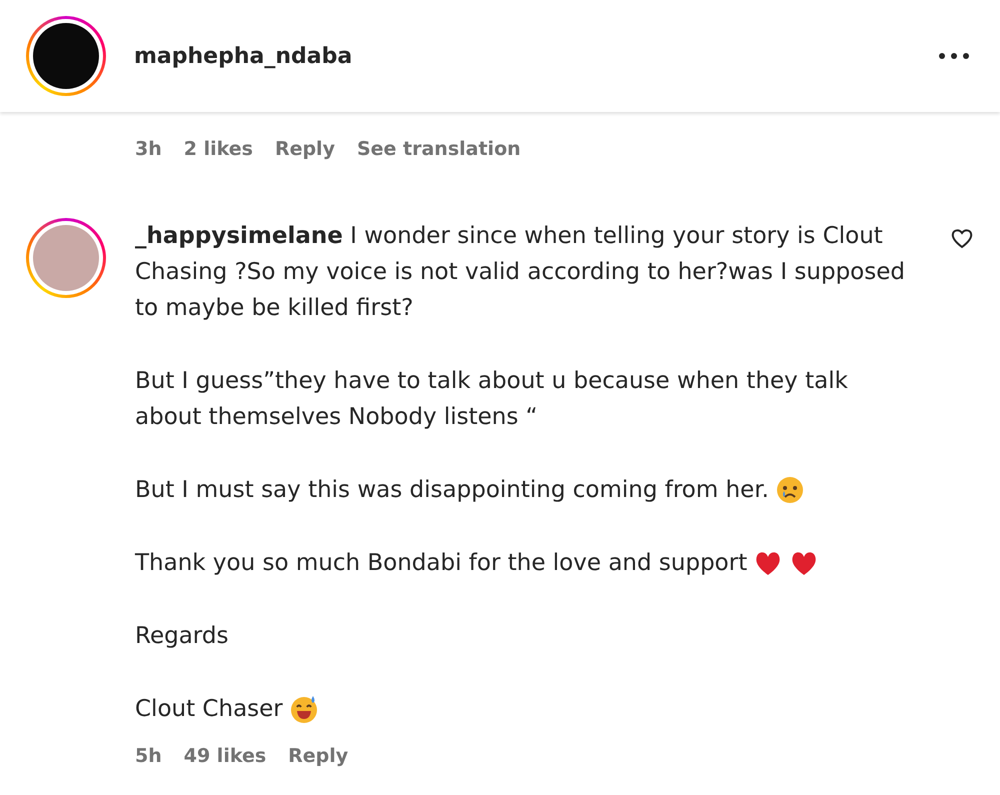  What do you see at coordinates (218, 149) in the screenshot?
I see `likes-link: 2 likes` at bounding box center [218, 149].